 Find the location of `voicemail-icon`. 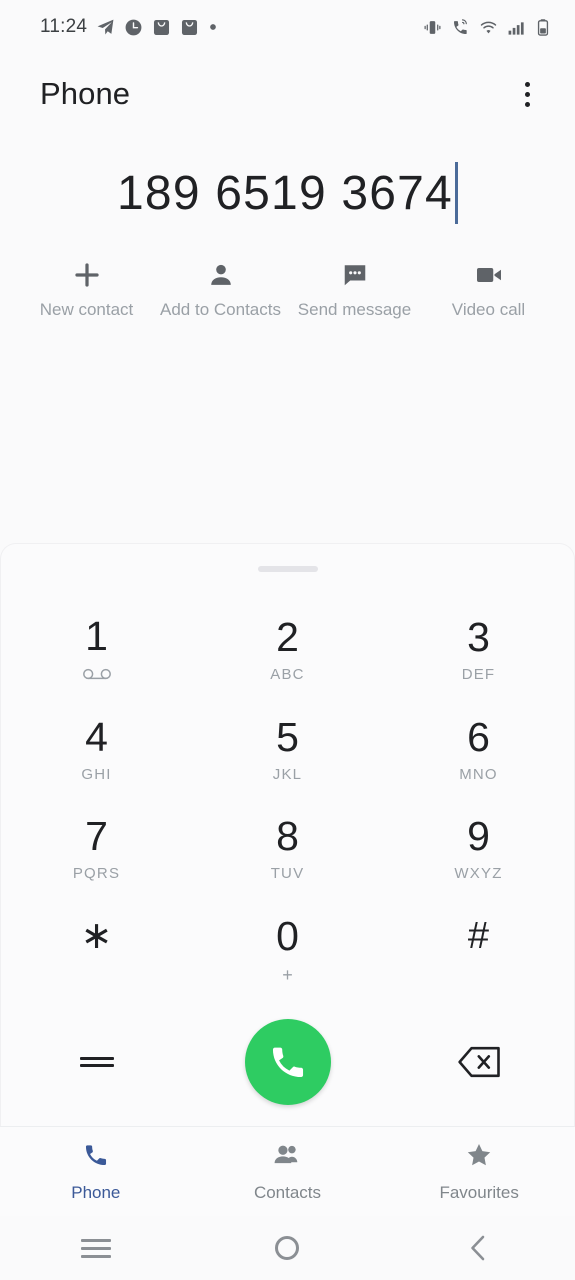

voicemail-icon is located at coordinates (97, 675).